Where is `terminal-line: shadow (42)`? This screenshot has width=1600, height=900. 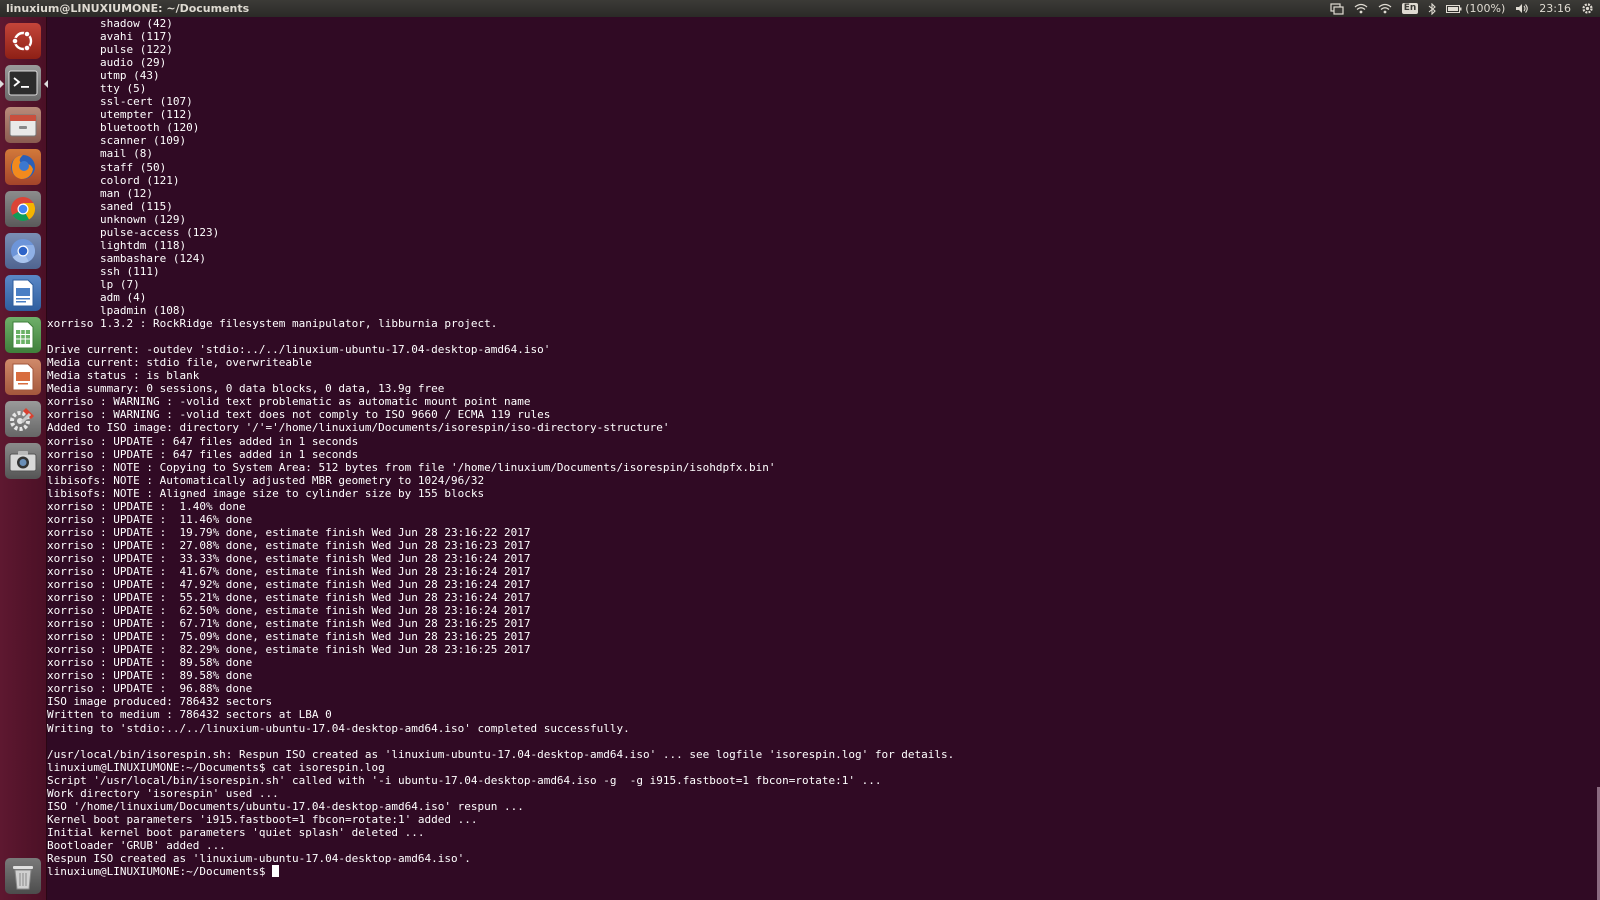
terminal-line: shadow (42) is located at coordinates (110, 23).